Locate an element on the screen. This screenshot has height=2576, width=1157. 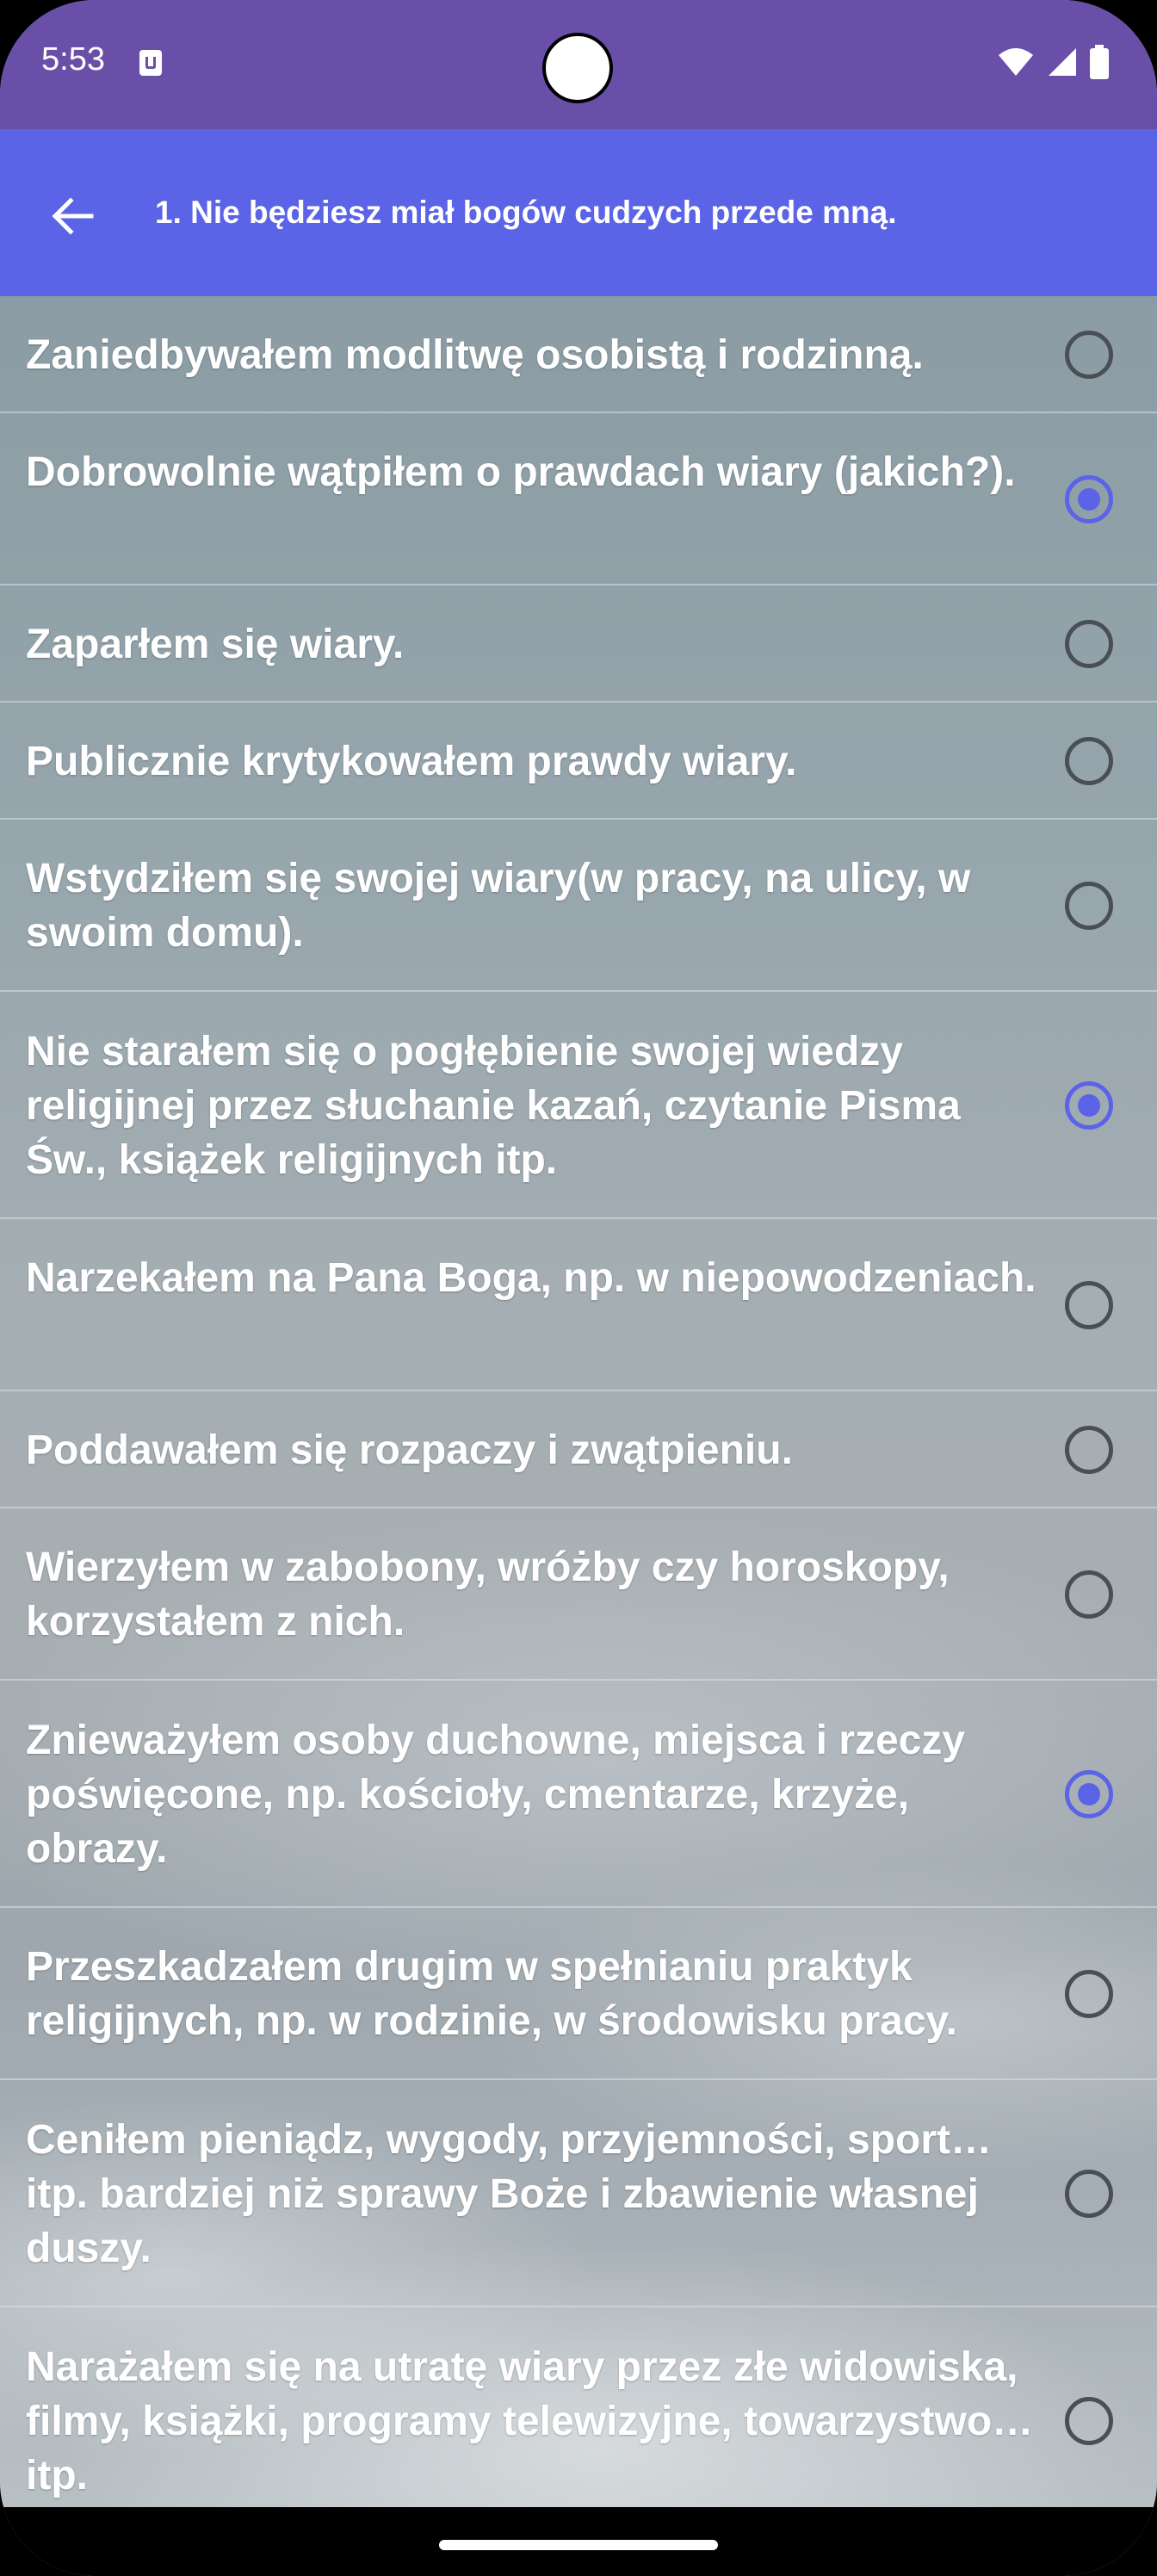
notification-icon is located at coordinates (150, 63).